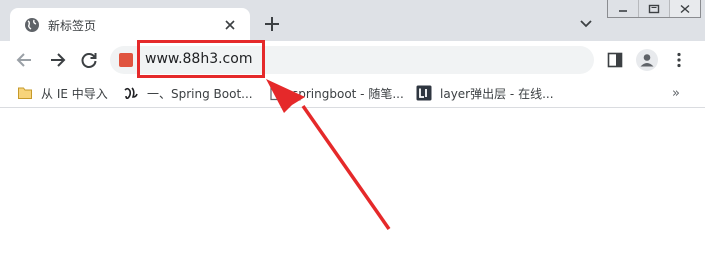 This screenshot has width=705, height=273. Describe the element at coordinates (647, 60) in the screenshot. I see `profile-icon` at that location.